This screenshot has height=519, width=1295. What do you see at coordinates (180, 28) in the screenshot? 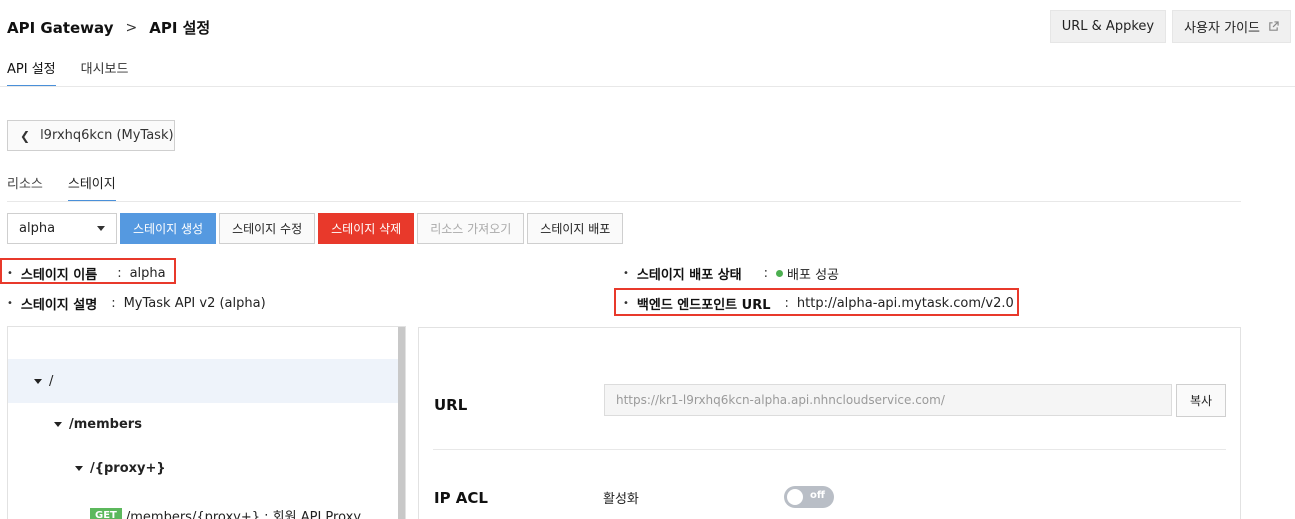
I see `page-title: API 설정` at bounding box center [180, 28].